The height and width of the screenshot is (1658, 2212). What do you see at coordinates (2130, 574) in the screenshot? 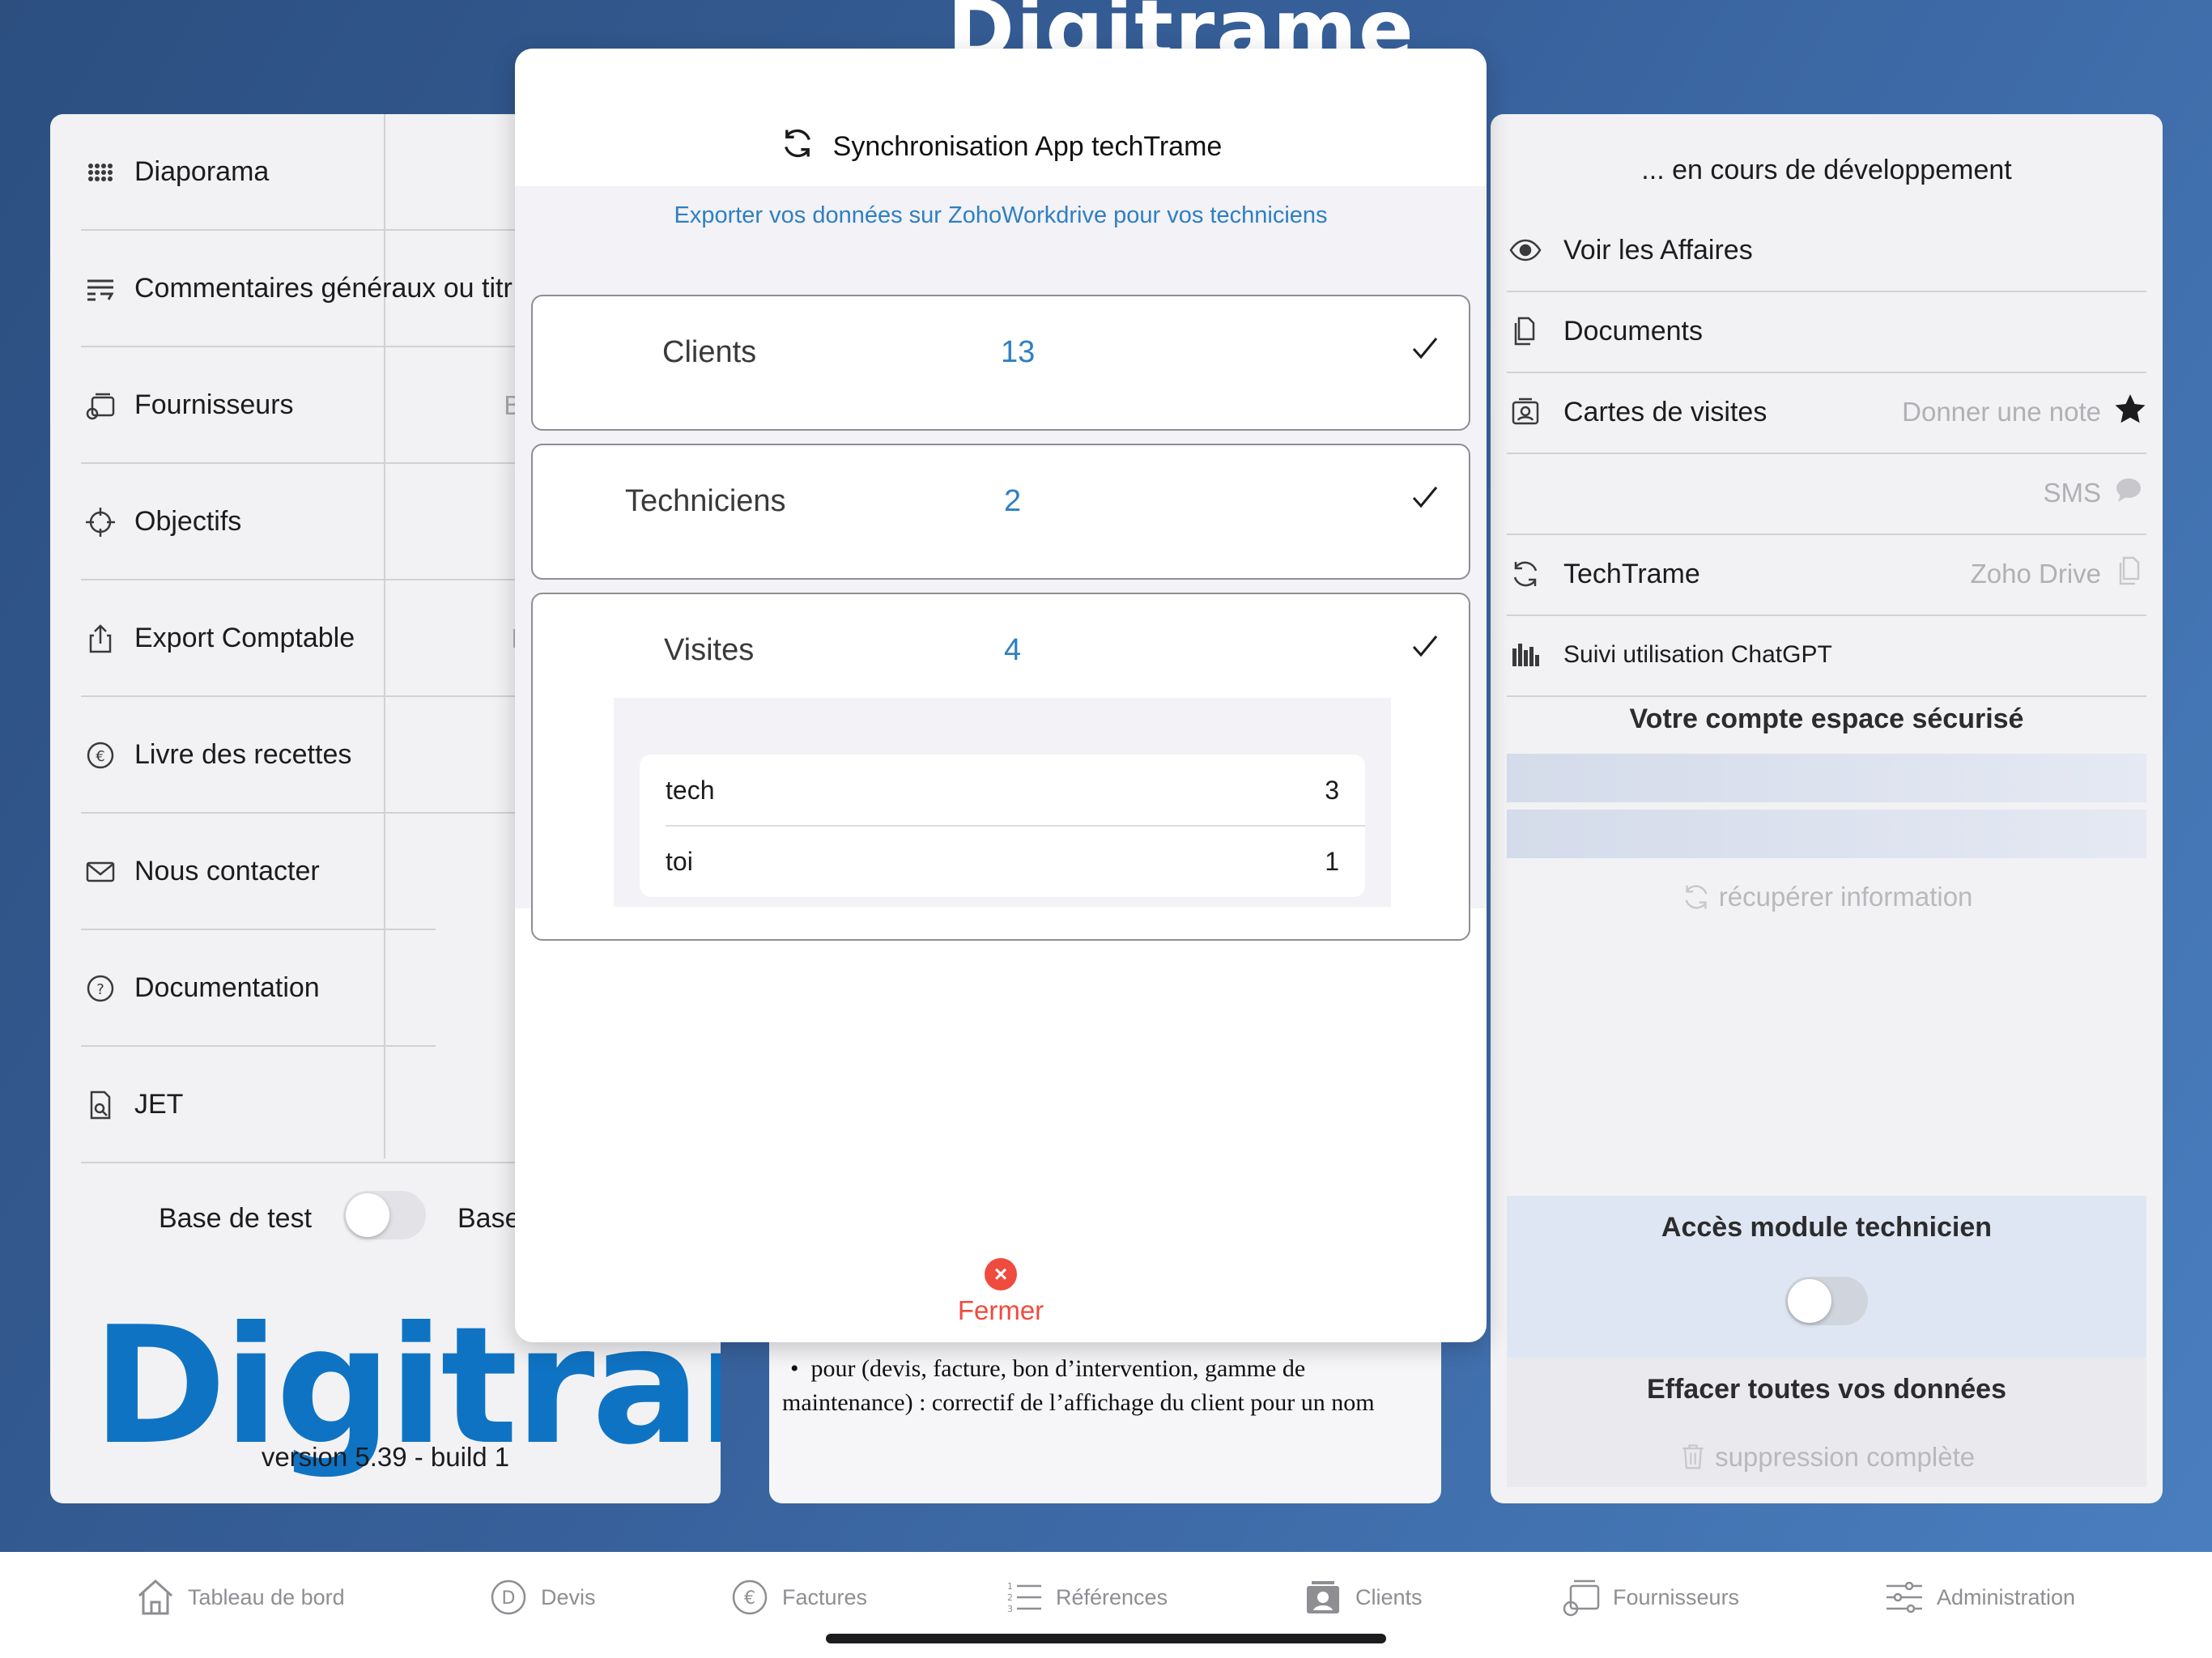
I see `document-copy-icon` at bounding box center [2130, 574].